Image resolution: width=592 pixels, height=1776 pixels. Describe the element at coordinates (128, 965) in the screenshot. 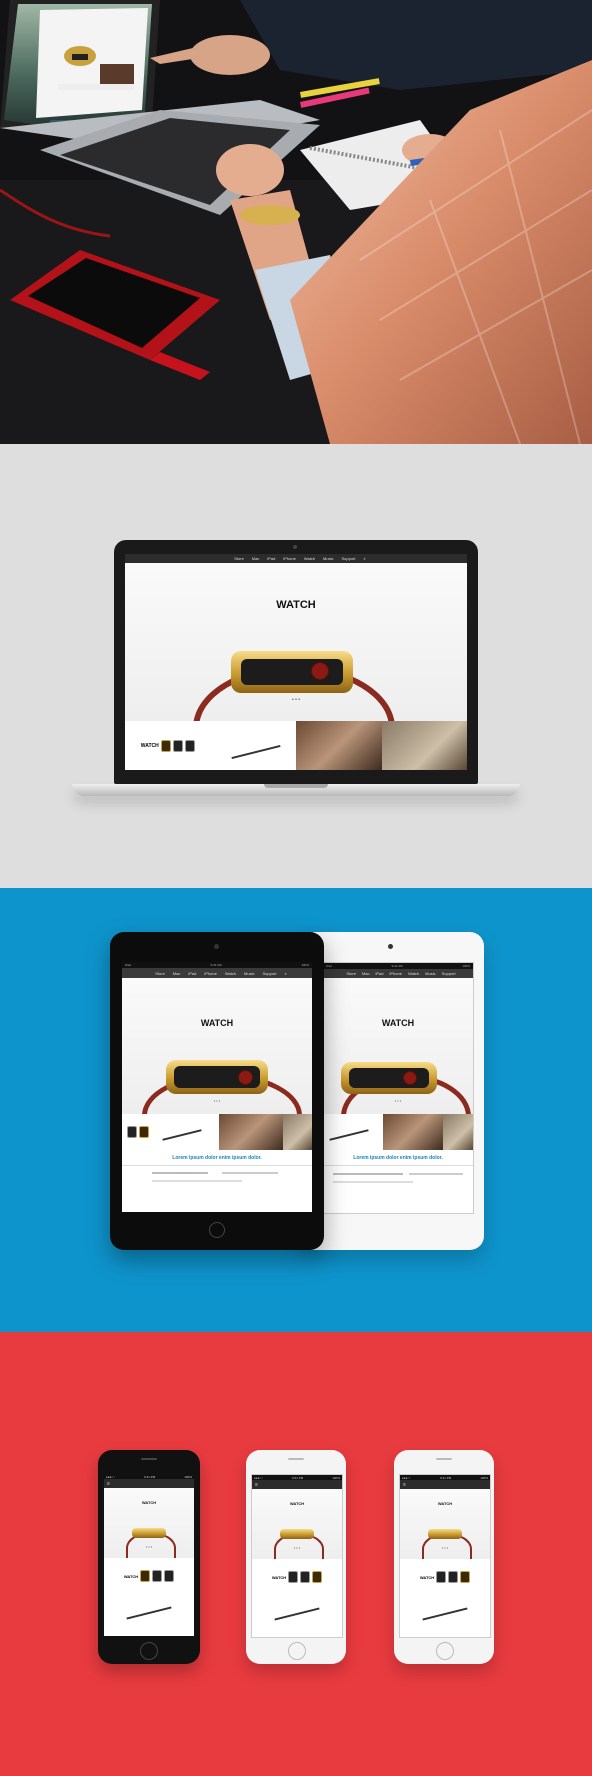

I see `ipad-status-device: iPad` at that location.